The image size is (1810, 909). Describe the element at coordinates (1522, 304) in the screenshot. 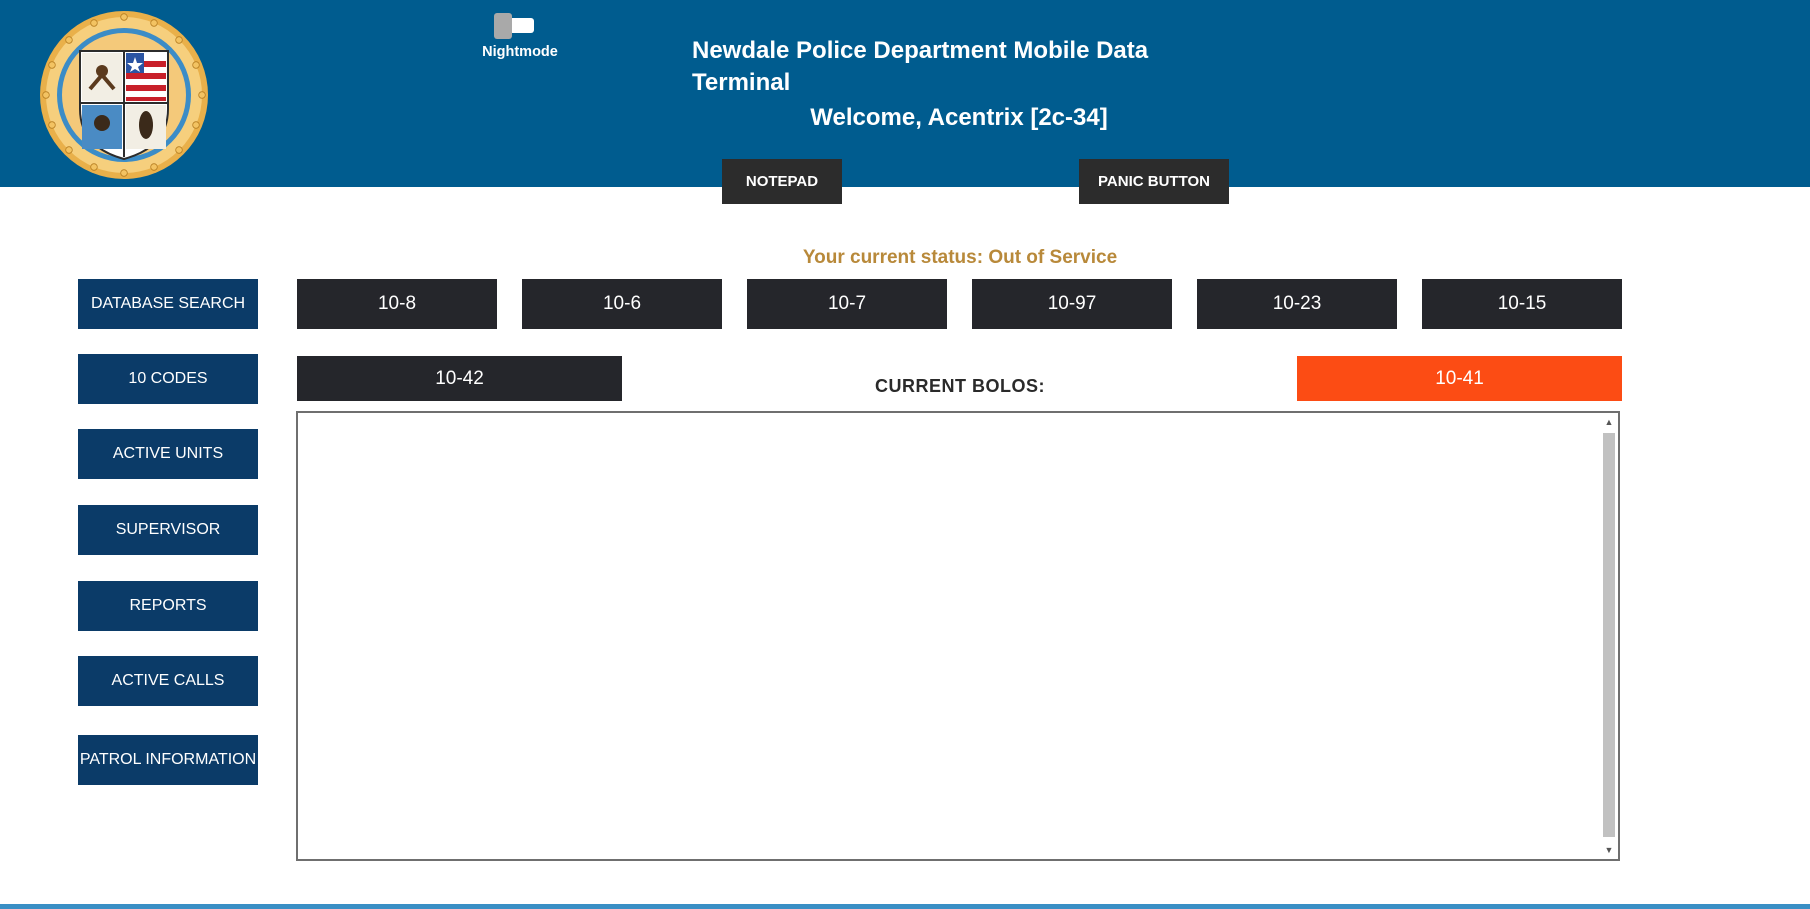

I see `code-button-10-15: 10-15` at that location.